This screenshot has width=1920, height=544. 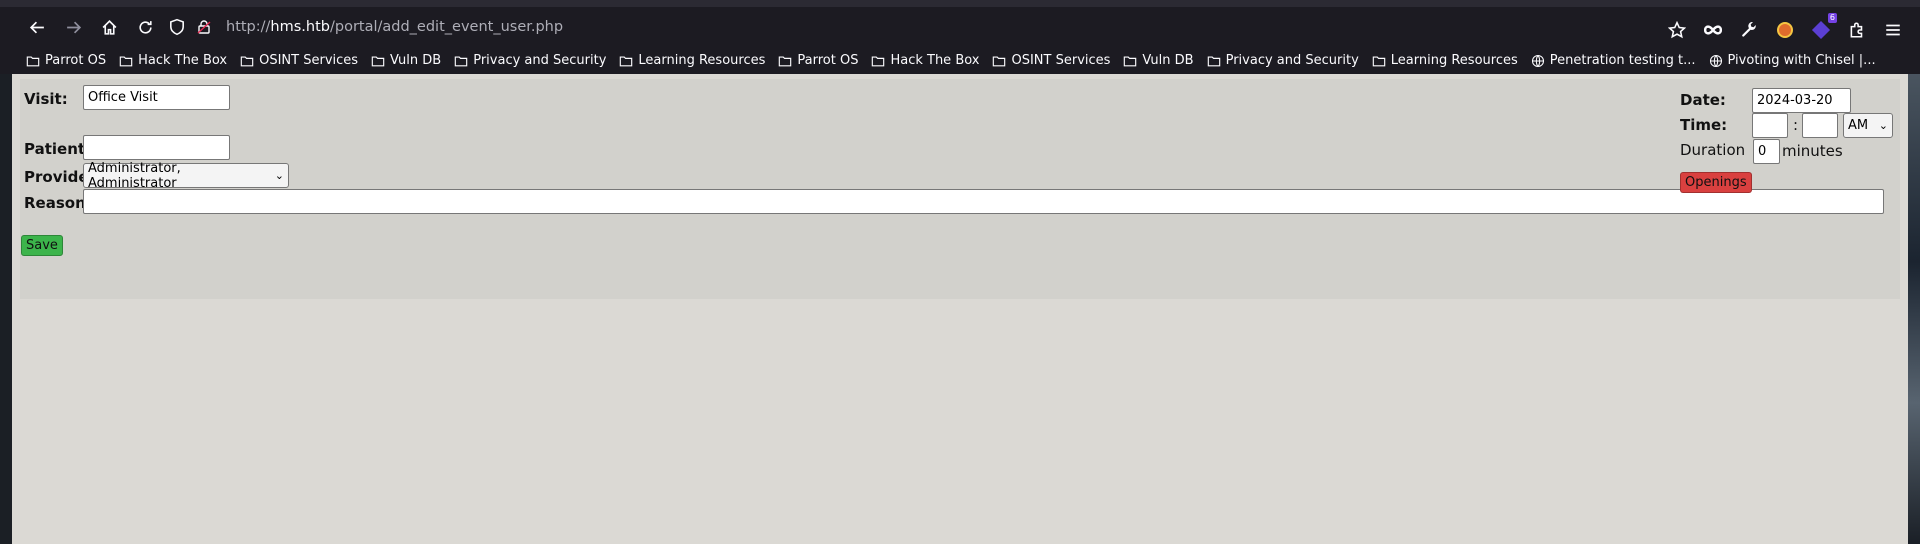 I want to click on url-path: /portal/add_edit_event_user.php, so click(x=446, y=27).